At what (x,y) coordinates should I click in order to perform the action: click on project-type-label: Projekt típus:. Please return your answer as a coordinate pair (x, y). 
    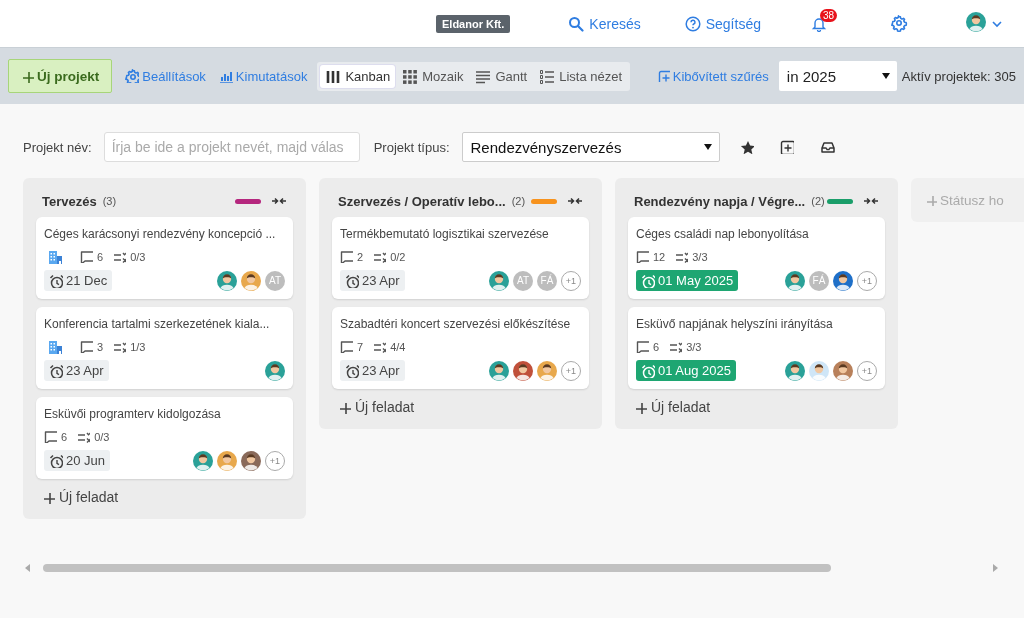
    Looking at the image, I should click on (411, 147).